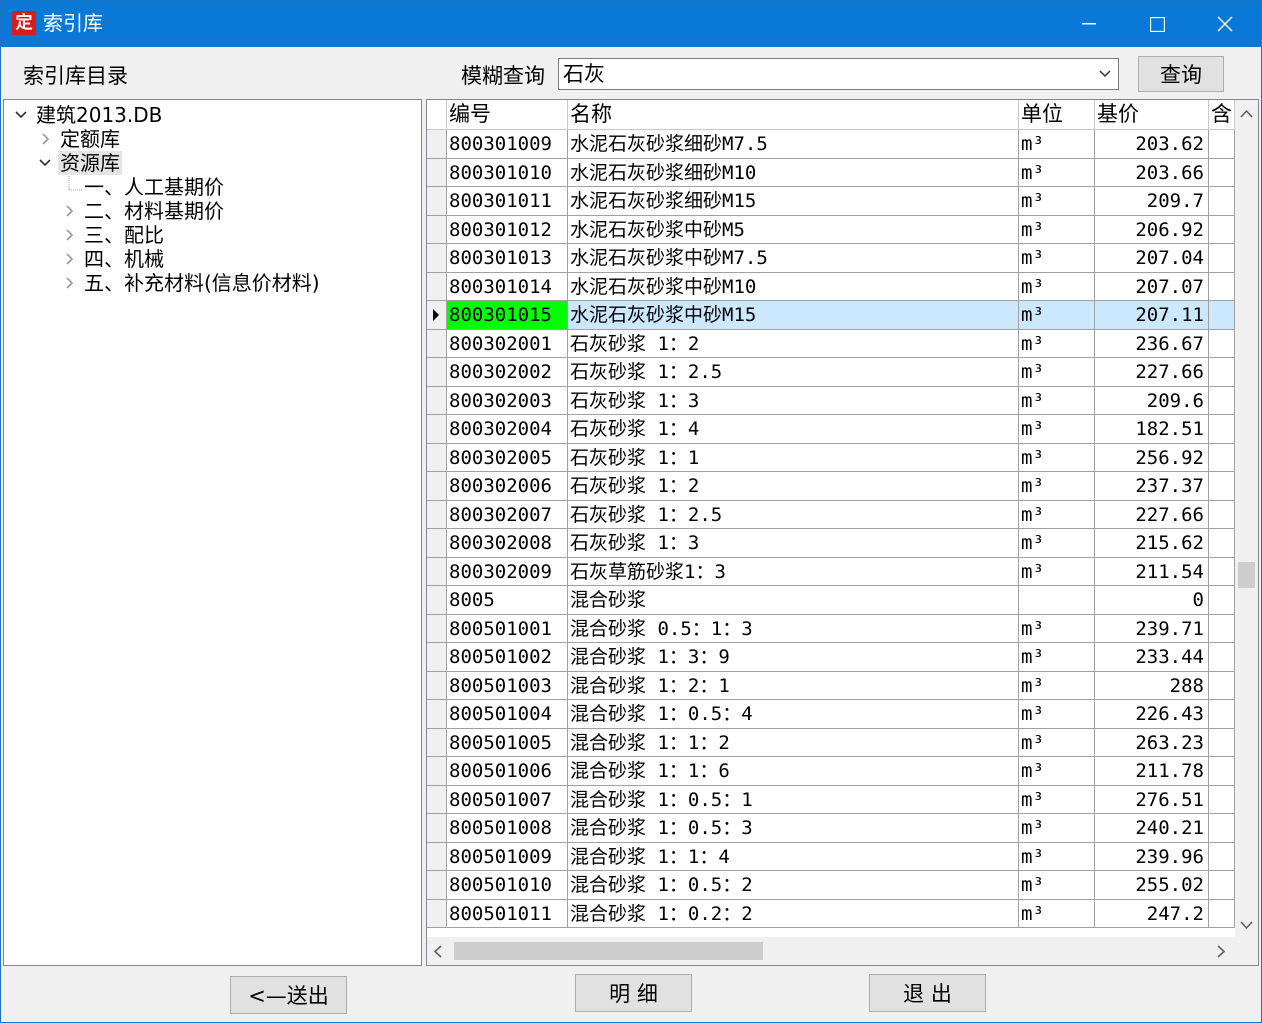 Image resolution: width=1262 pixels, height=1023 pixels. I want to click on price-cell: 215.62, so click(1152, 543).